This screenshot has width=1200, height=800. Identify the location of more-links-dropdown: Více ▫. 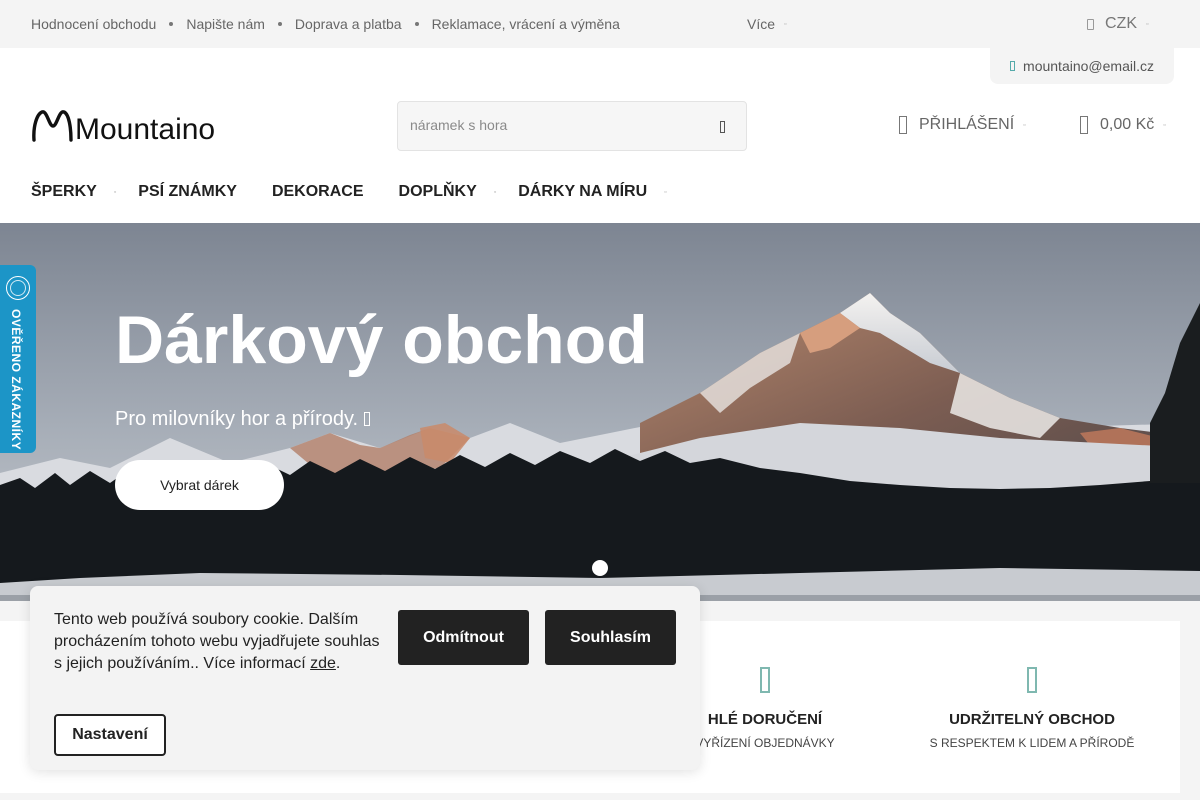
(767, 24).